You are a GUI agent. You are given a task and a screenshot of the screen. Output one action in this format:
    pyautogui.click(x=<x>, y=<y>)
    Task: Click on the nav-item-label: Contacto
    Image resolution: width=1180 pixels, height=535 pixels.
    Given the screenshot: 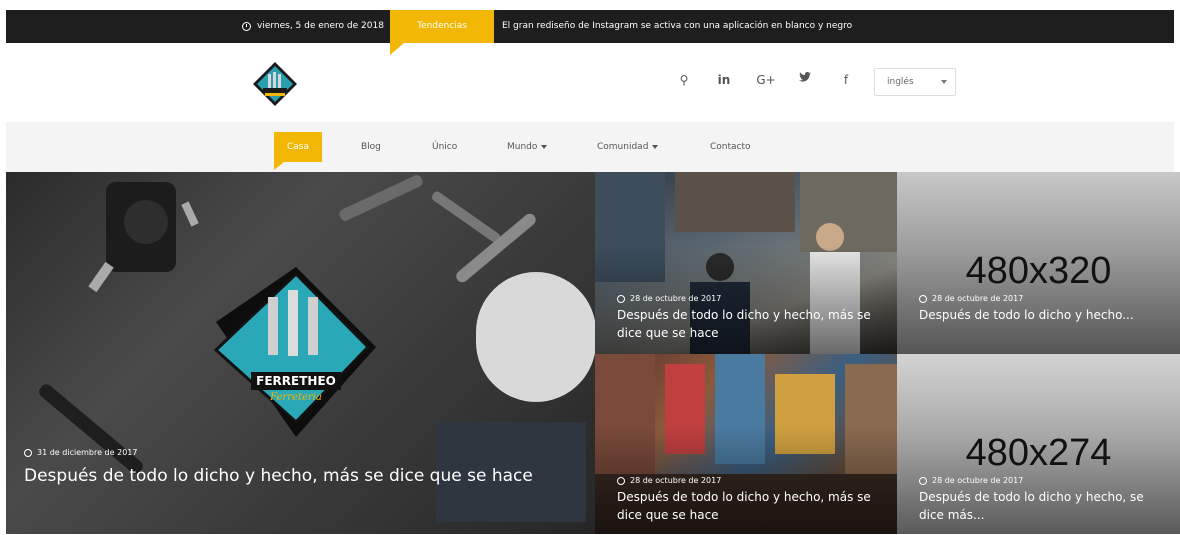 What is the action you would take?
    pyautogui.click(x=730, y=147)
    